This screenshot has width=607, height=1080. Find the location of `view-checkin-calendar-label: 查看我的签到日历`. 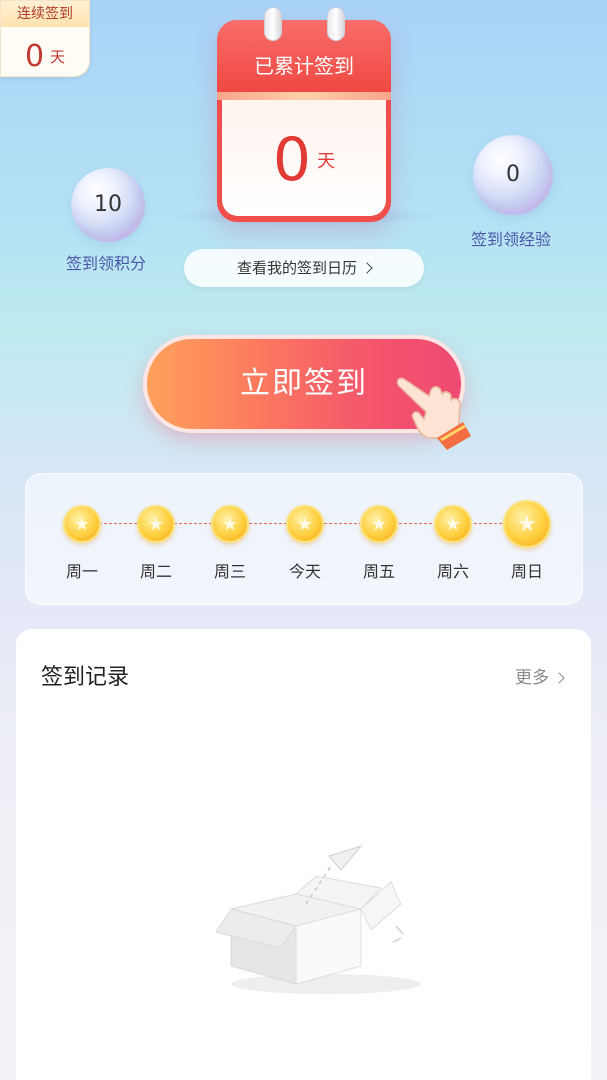

view-checkin-calendar-label: 查看我的签到日历 is located at coordinates (296, 268).